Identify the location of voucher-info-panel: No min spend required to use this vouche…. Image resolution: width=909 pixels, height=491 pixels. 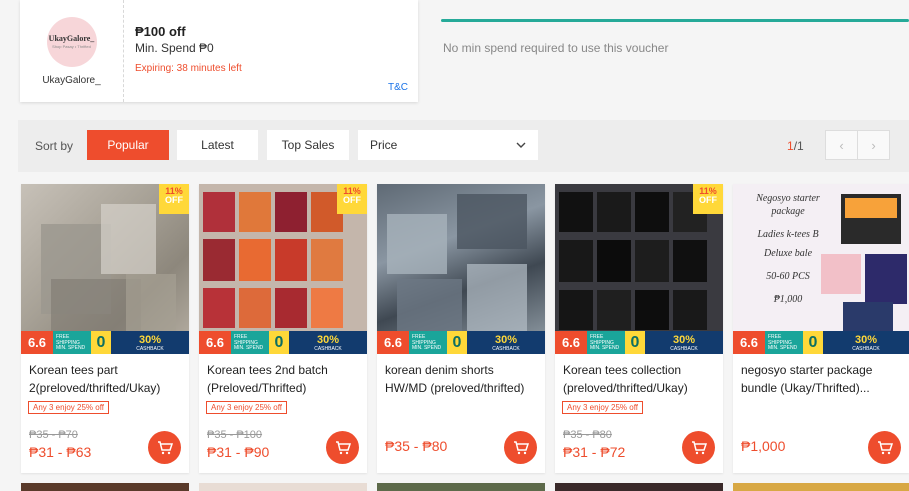
(675, 51).